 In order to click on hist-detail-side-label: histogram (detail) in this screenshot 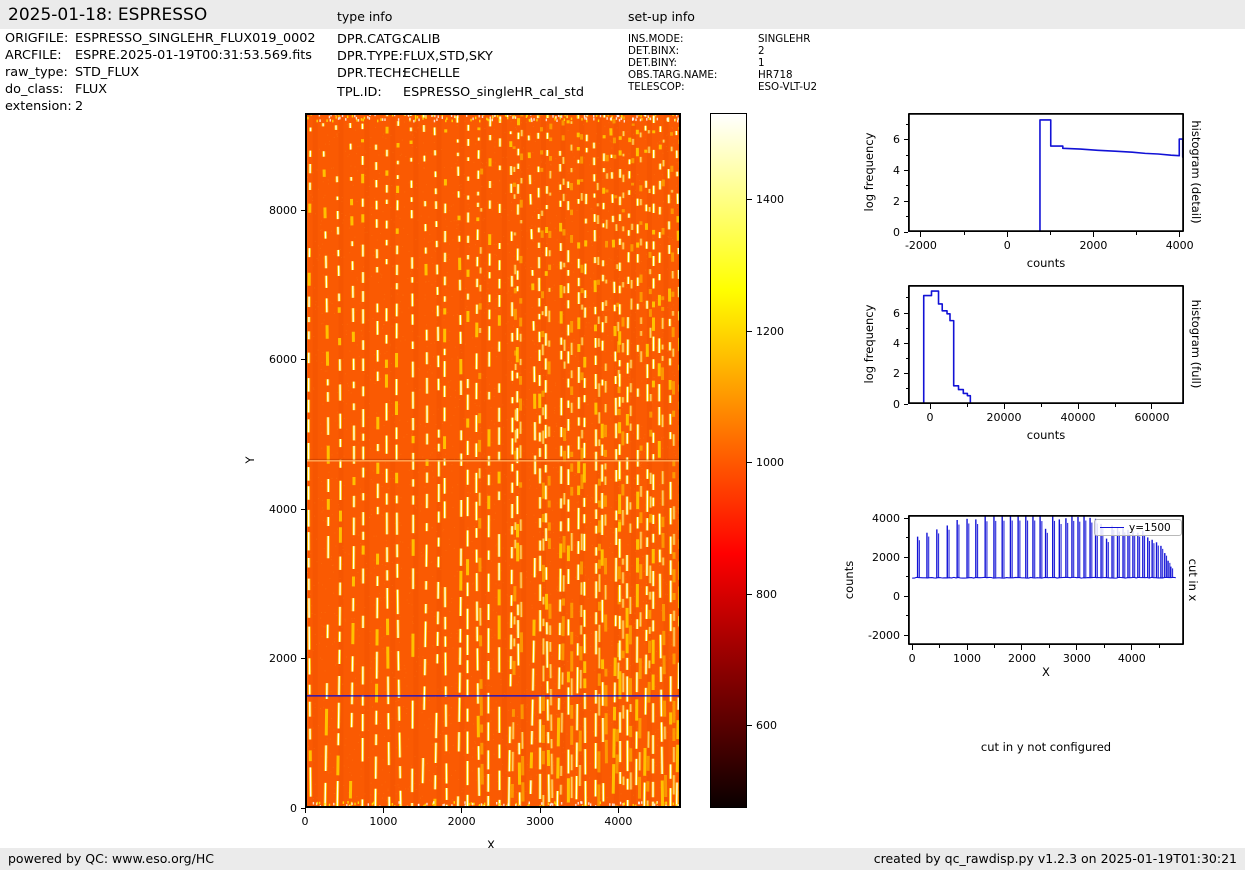, I will do `click(1196, 172)`.